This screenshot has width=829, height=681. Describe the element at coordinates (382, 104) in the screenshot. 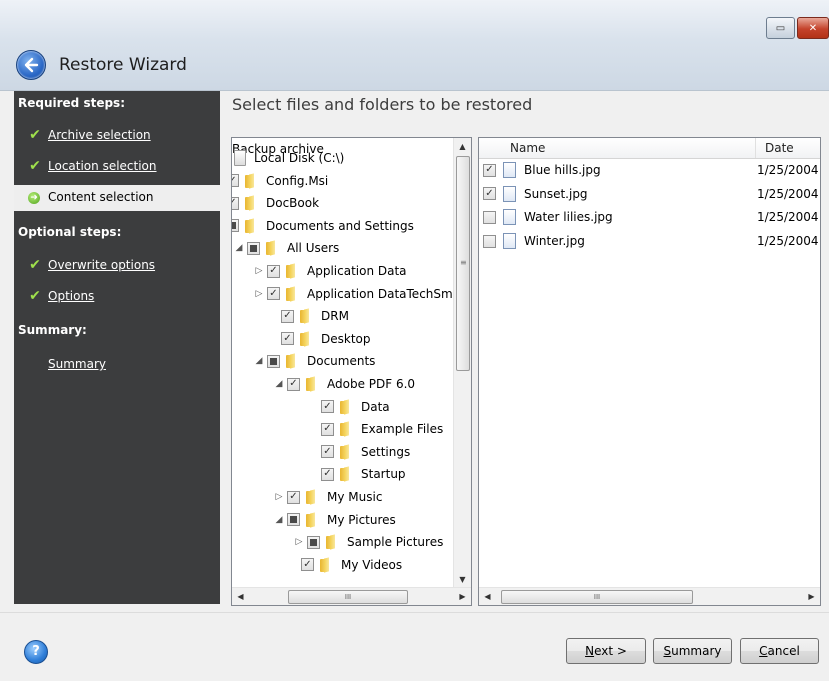

I see `content-title: Select files and folders to be restored` at that location.